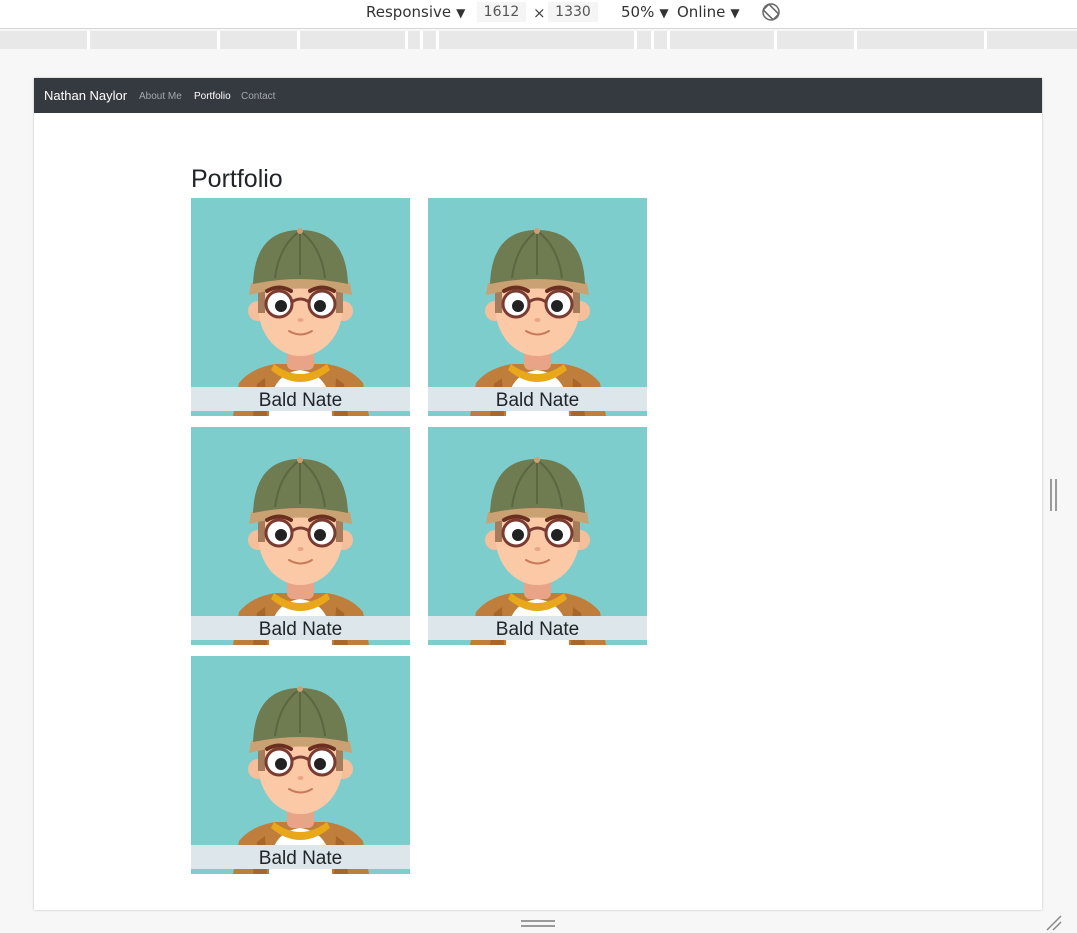  Describe the element at coordinates (573, 12) in the screenshot. I see `height-input: 1330` at that location.